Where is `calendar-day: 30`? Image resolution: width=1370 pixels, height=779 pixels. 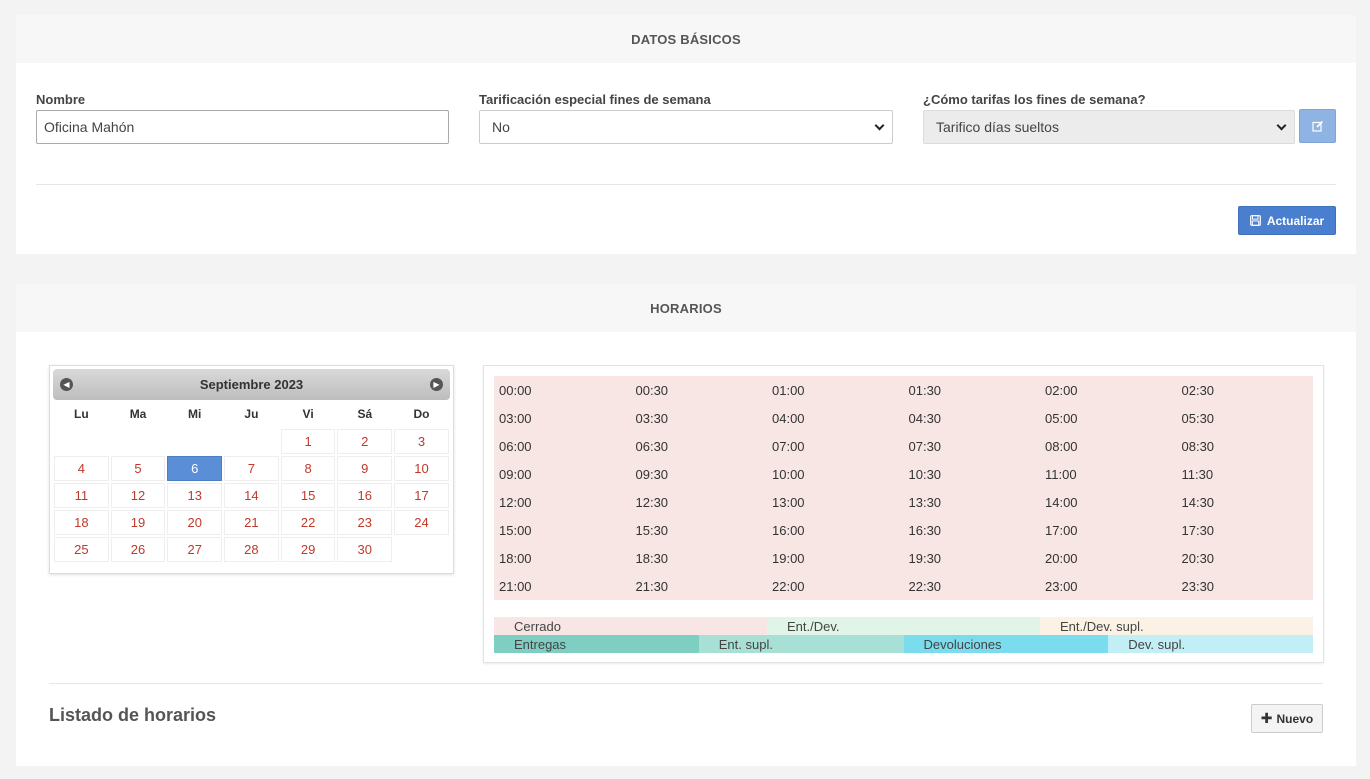 calendar-day: 30 is located at coordinates (365, 549).